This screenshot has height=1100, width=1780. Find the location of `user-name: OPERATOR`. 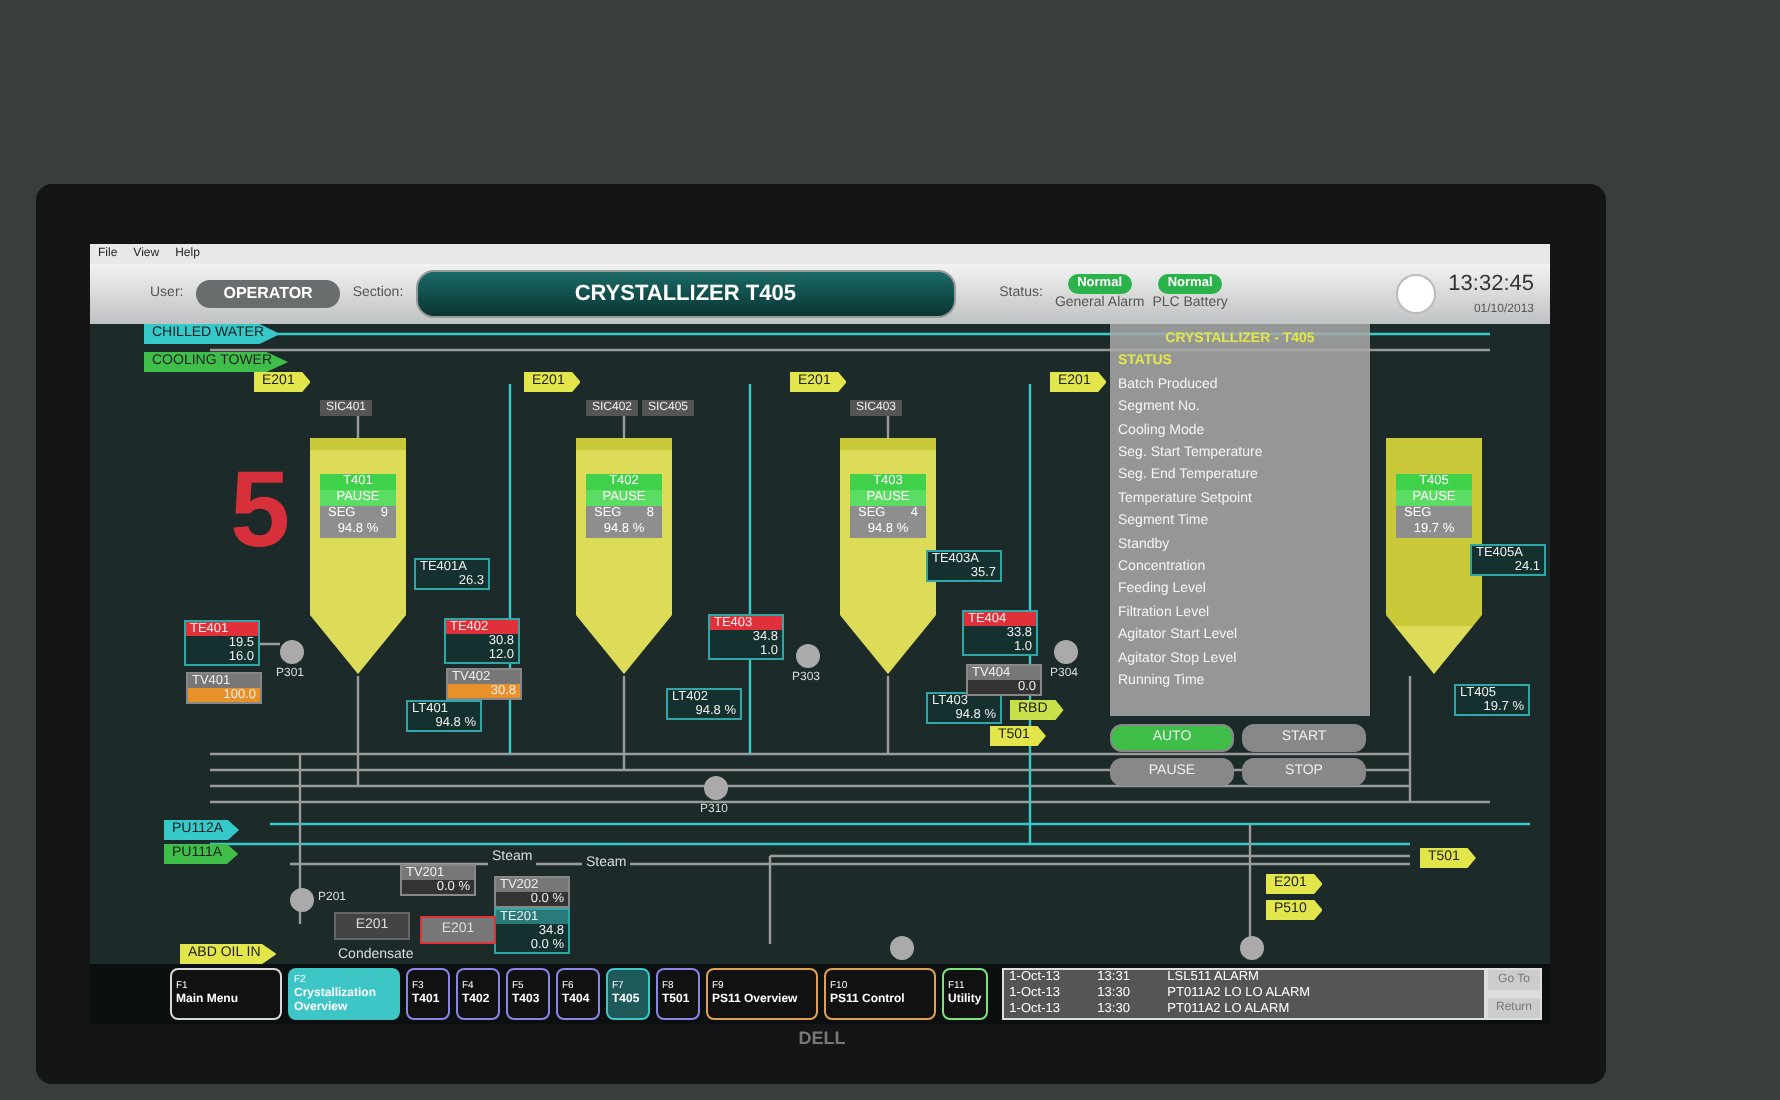

user-name: OPERATOR is located at coordinates (268, 294).